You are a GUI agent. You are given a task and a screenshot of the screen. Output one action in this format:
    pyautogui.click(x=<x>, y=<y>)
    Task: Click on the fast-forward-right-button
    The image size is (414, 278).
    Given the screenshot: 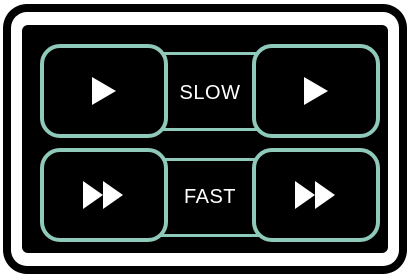 What is the action you would take?
    pyautogui.click(x=316, y=195)
    